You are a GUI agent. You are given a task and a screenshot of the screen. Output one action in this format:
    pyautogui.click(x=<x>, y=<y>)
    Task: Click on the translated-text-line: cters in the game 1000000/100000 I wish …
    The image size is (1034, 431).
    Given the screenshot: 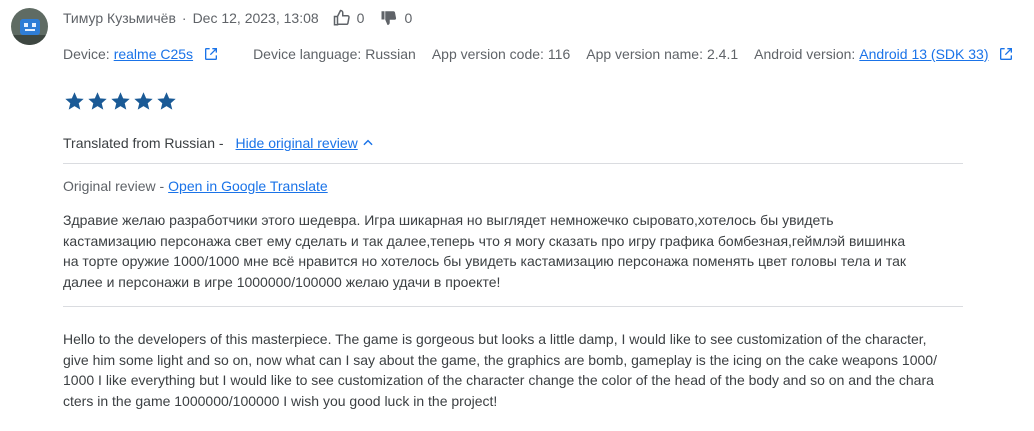 What is the action you would take?
    pyautogui.click(x=280, y=400)
    